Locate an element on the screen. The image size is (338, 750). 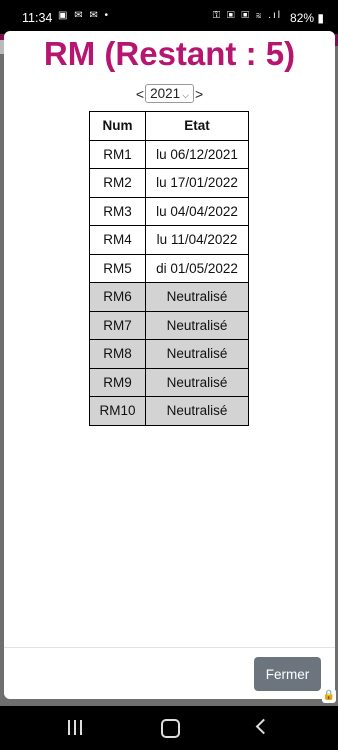
table-row: RM10 Neutralisé is located at coordinates (169, 411).